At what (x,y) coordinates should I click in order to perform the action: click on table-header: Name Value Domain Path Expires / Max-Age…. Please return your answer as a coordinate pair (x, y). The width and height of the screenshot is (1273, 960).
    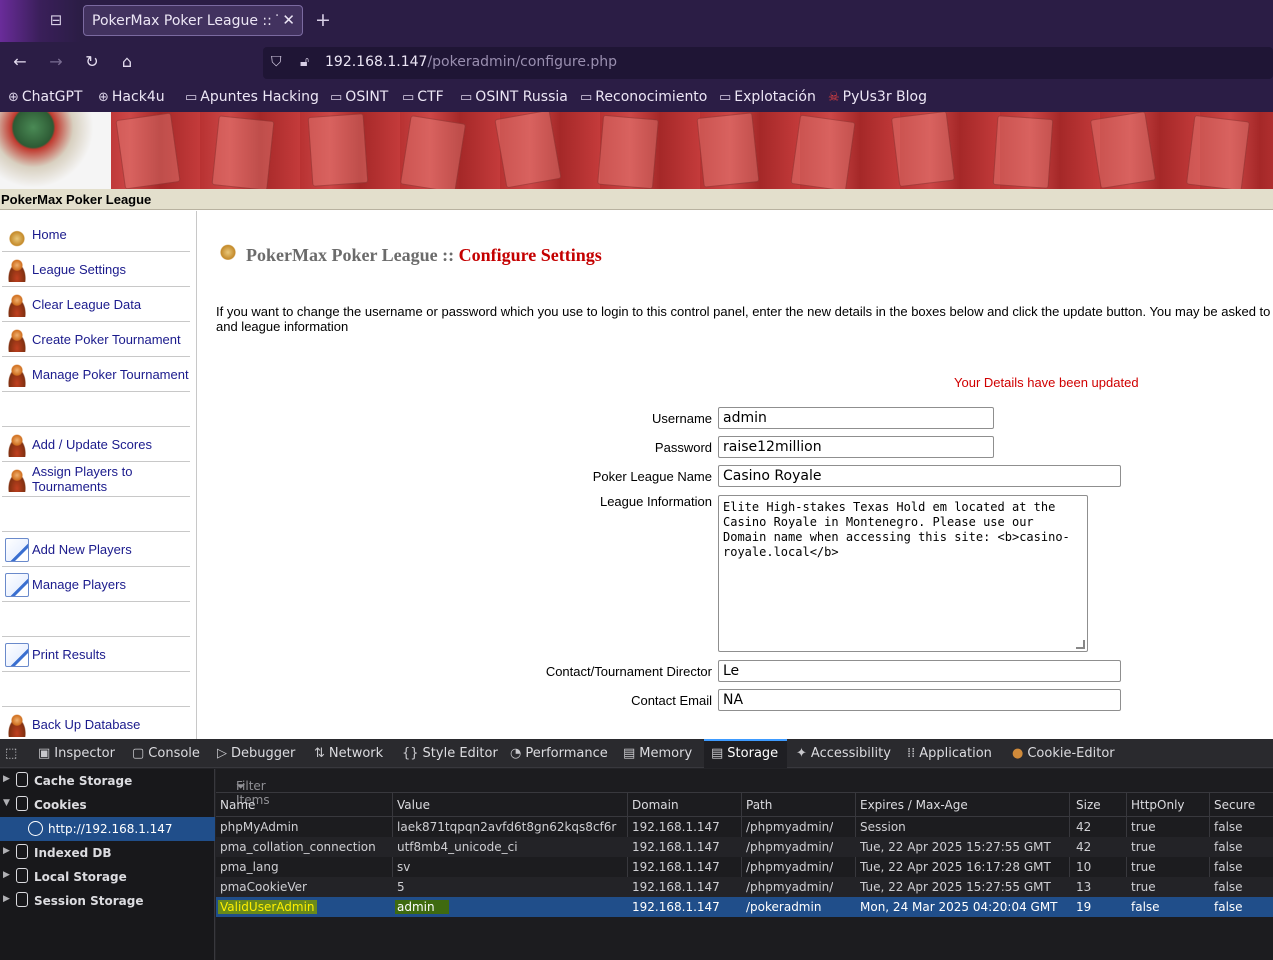
    Looking at the image, I should click on (744, 805).